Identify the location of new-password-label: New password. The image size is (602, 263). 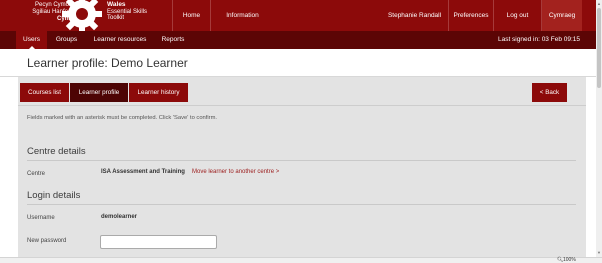
(47, 241).